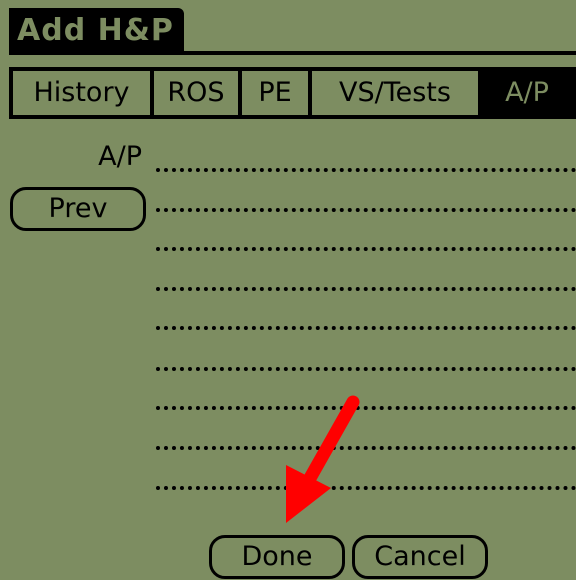  Describe the element at coordinates (78, 209) in the screenshot. I see `prev-button: Prev` at that location.